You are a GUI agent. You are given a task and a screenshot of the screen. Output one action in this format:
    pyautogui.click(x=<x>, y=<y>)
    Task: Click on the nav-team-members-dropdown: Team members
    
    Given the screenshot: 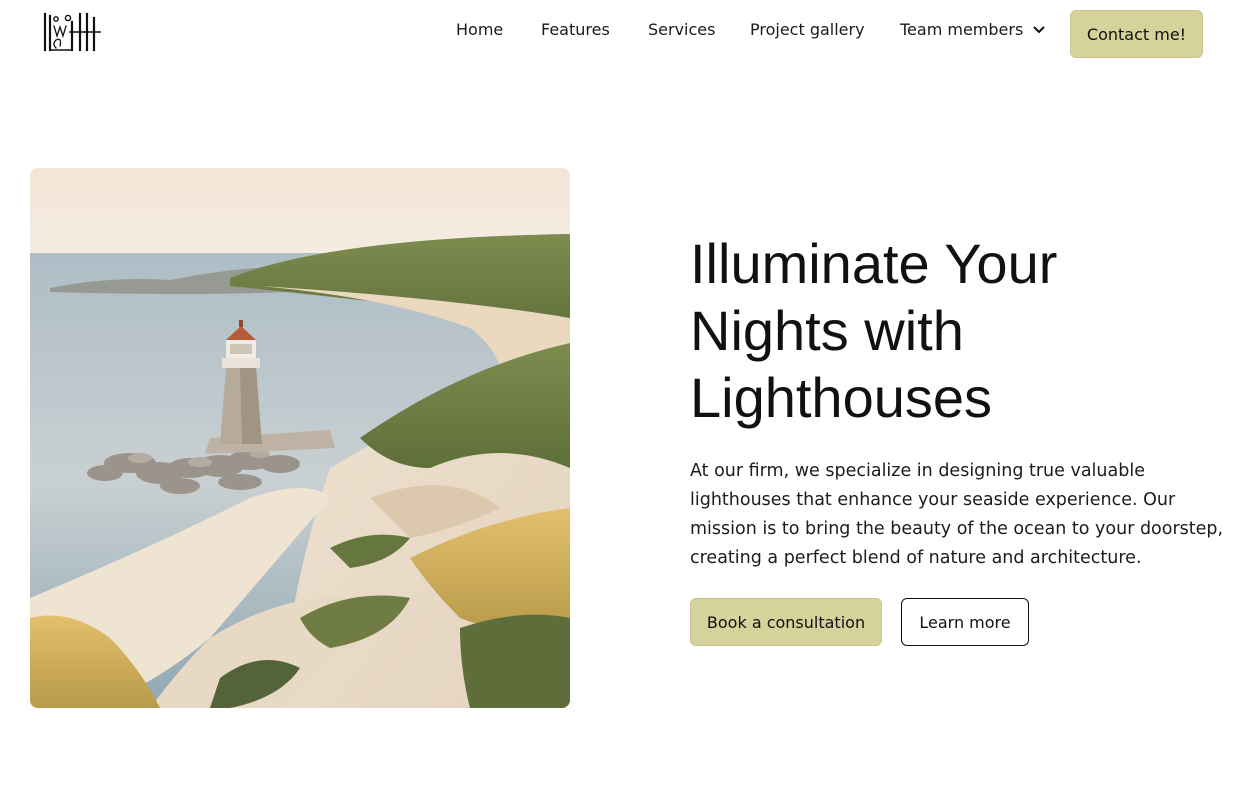 What is the action you would take?
    pyautogui.click(x=972, y=29)
    